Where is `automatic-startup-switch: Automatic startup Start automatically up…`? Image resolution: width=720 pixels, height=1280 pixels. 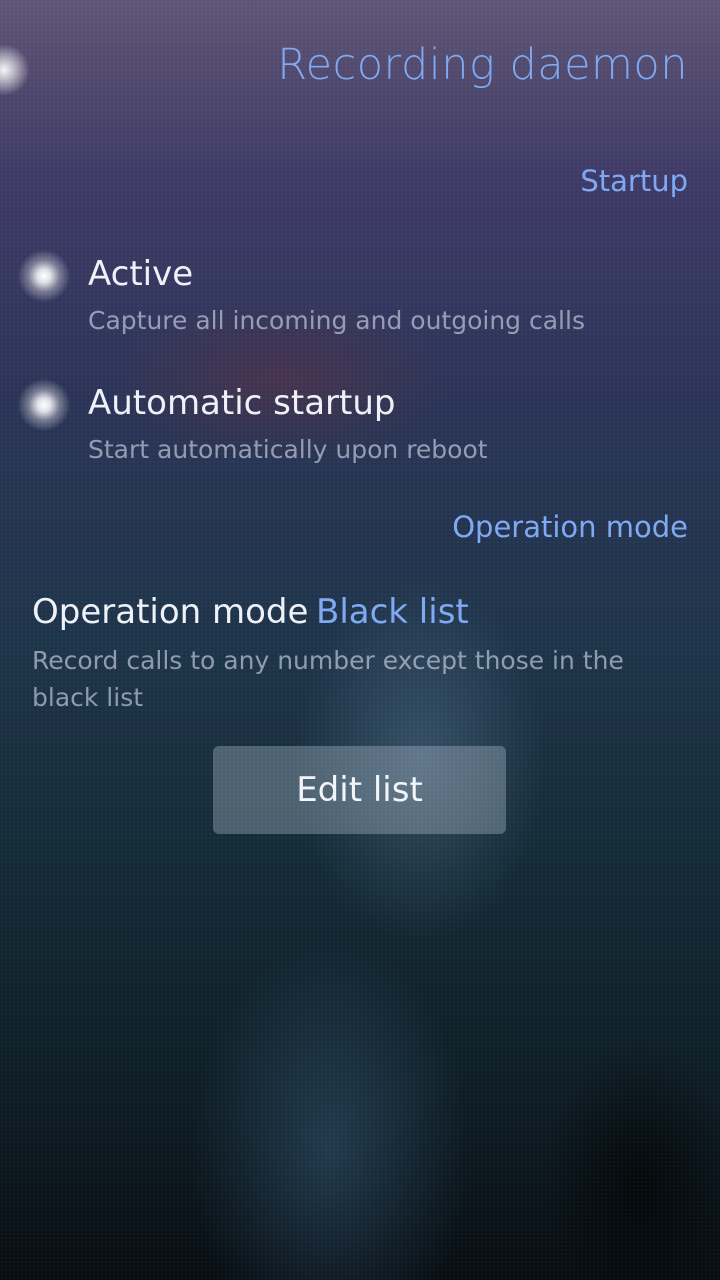
automatic-startup-switch: Automatic startup Start automatically up… is located at coordinates (360, 420).